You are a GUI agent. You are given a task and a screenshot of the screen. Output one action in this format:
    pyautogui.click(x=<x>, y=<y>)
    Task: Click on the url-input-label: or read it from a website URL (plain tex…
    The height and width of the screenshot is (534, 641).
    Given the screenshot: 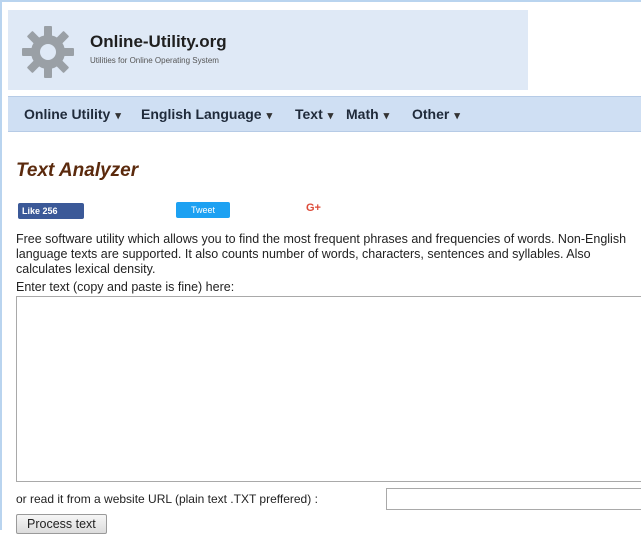 What is the action you would take?
    pyautogui.click(x=167, y=499)
    